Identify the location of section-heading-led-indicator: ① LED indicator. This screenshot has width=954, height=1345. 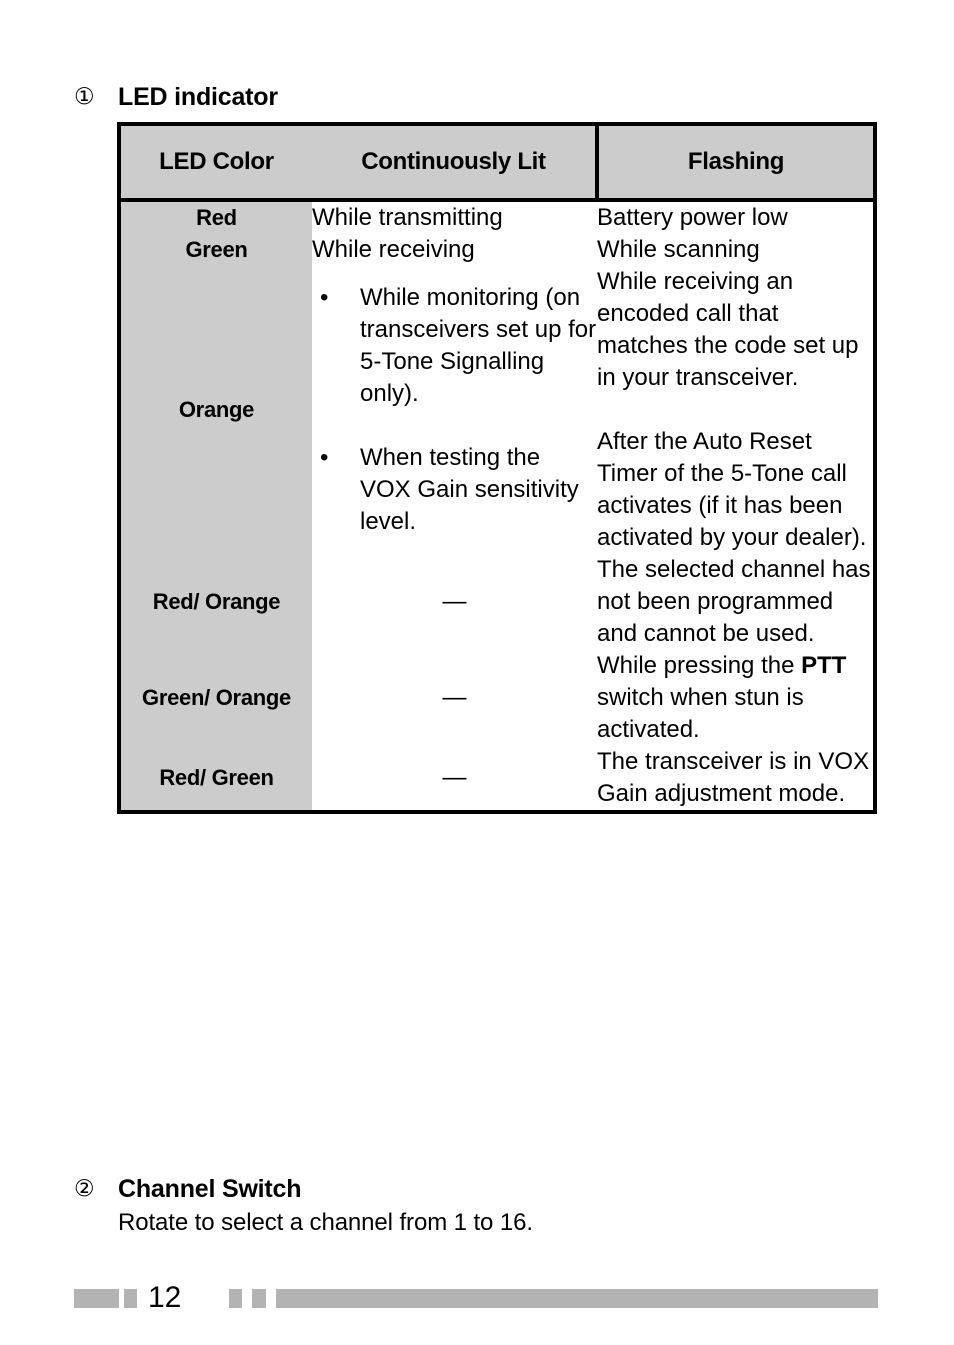
(176, 97).